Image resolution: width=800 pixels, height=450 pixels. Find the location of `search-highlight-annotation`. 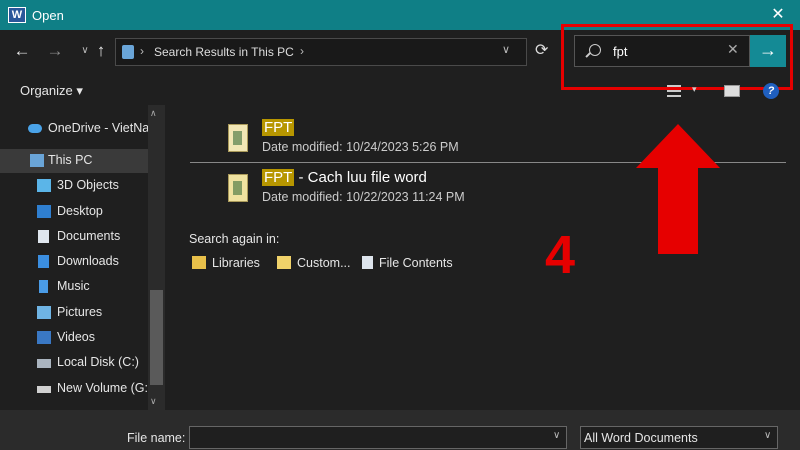

search-highlight-annotation is located at coordinates (677, 57).